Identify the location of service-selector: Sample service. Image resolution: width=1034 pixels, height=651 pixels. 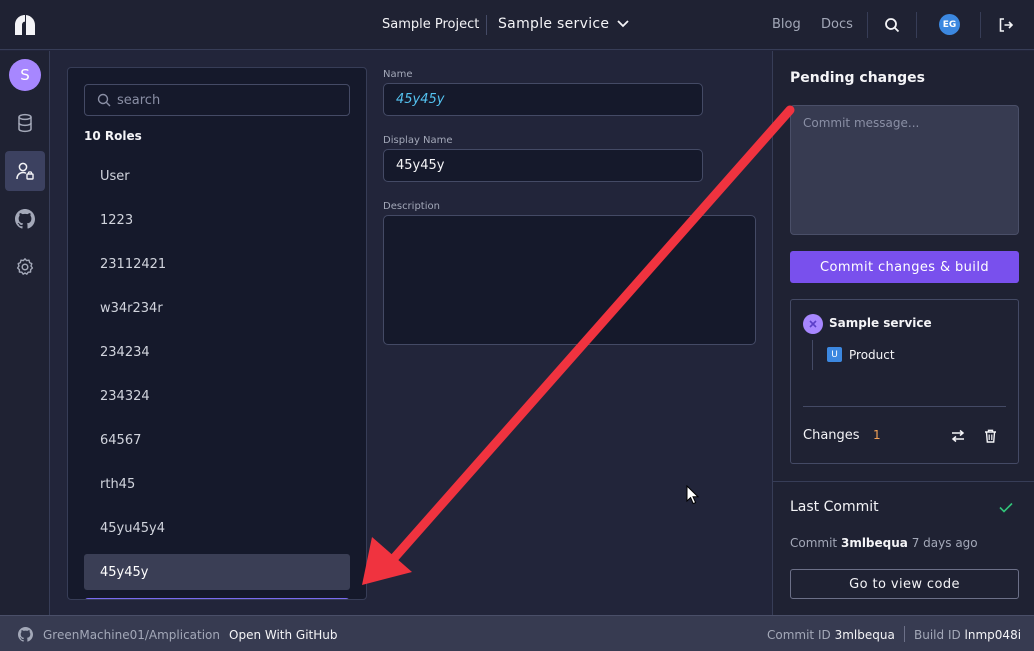
(563, 24).